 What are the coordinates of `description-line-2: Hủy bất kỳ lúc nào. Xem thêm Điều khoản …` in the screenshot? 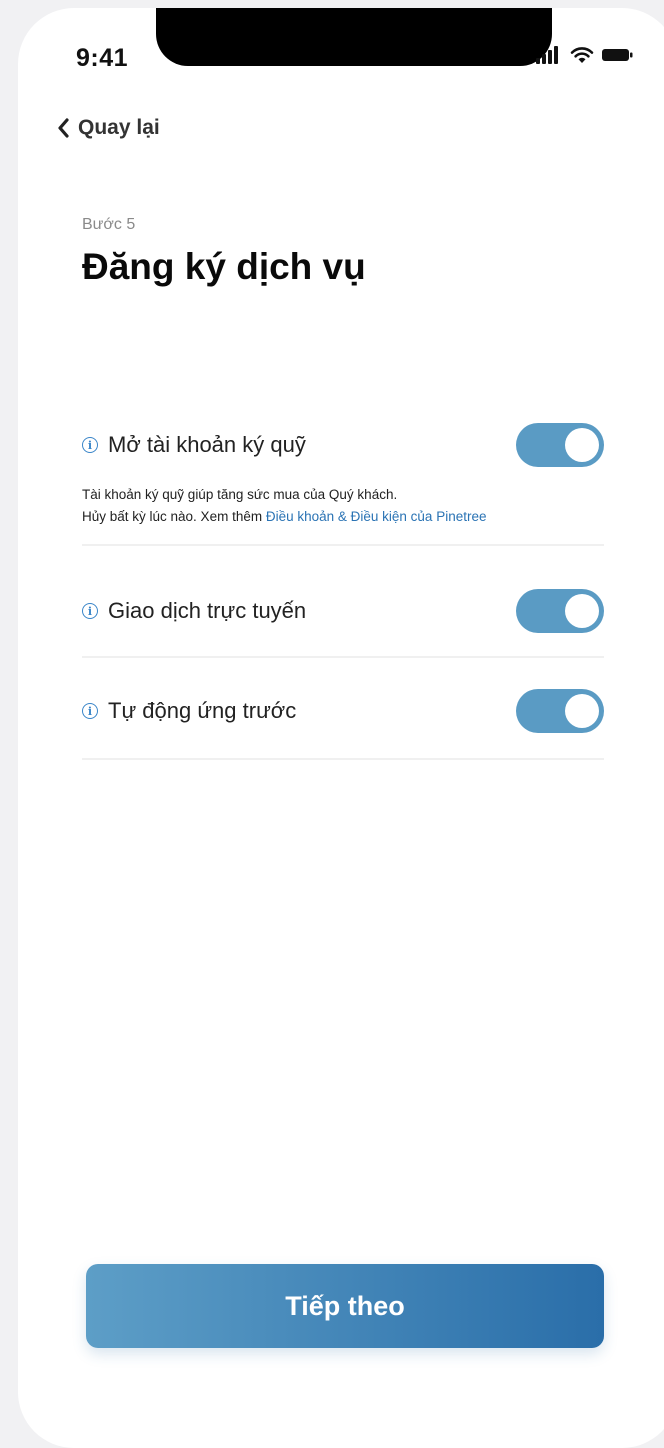 It's located at (343, 517).